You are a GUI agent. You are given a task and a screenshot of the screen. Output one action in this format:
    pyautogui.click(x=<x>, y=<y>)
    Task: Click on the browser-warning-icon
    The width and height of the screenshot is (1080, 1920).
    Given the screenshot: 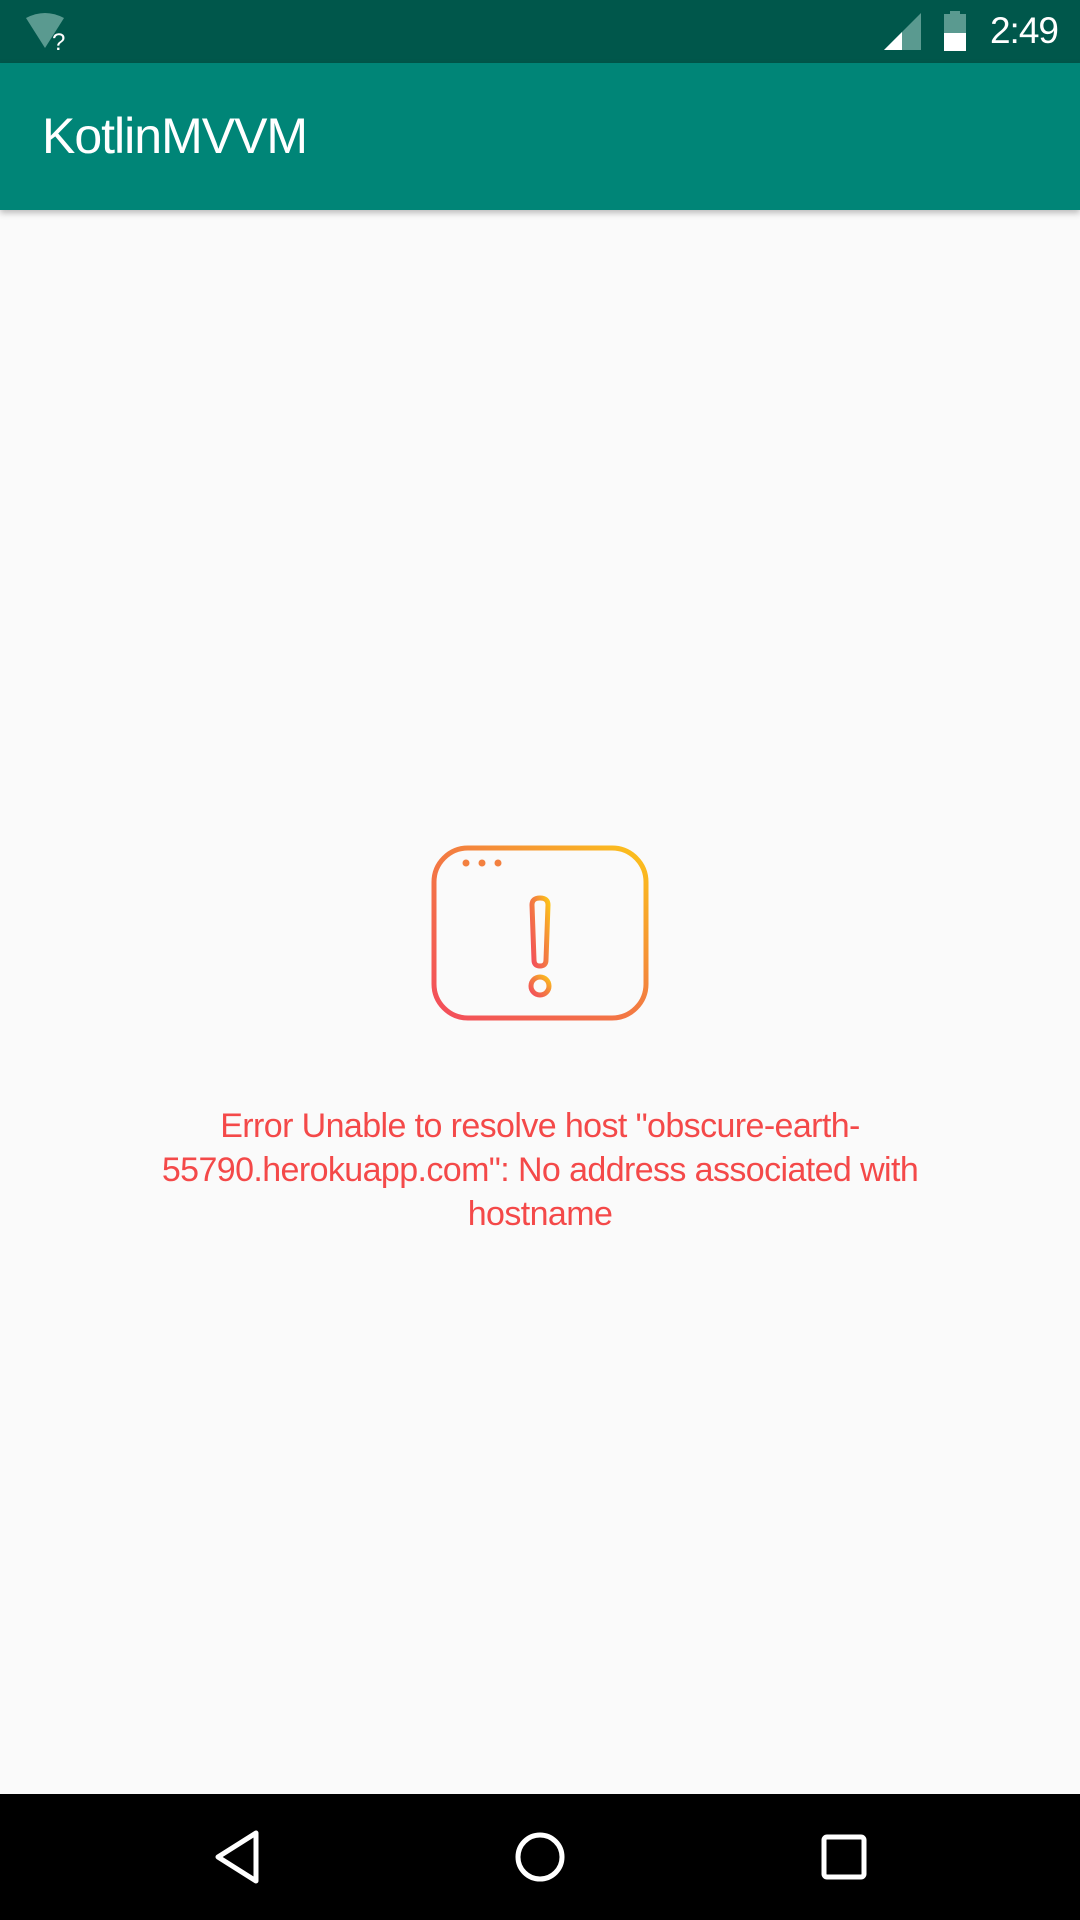 What is the action you would take?
    pyautogui.click(x=540, y=932)
    